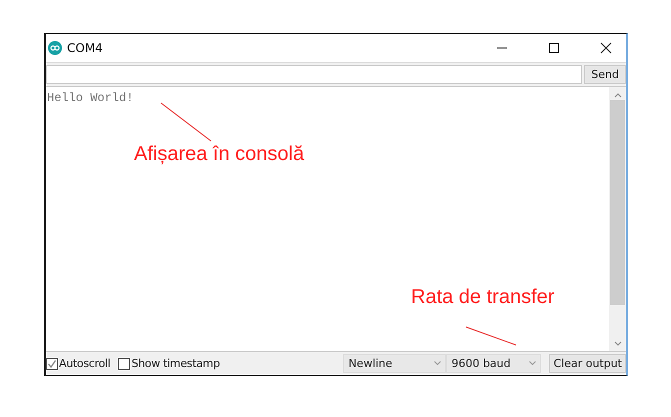 The width and height of the screenshot is (671, 417). Describe the element at coordinates (605, 74) in the screenshot. I see `send-button: Send` at that location.